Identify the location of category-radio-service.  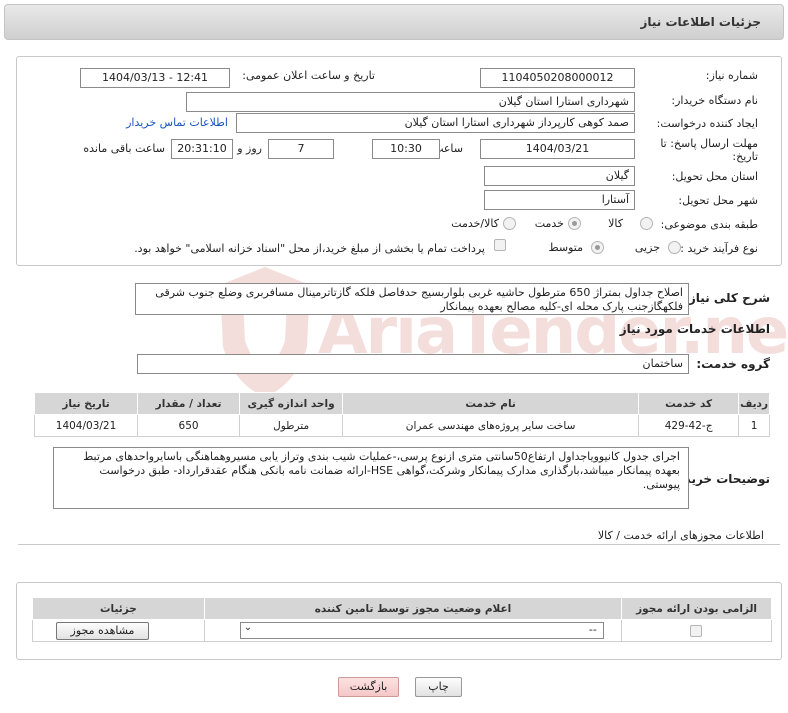
(574, 223).